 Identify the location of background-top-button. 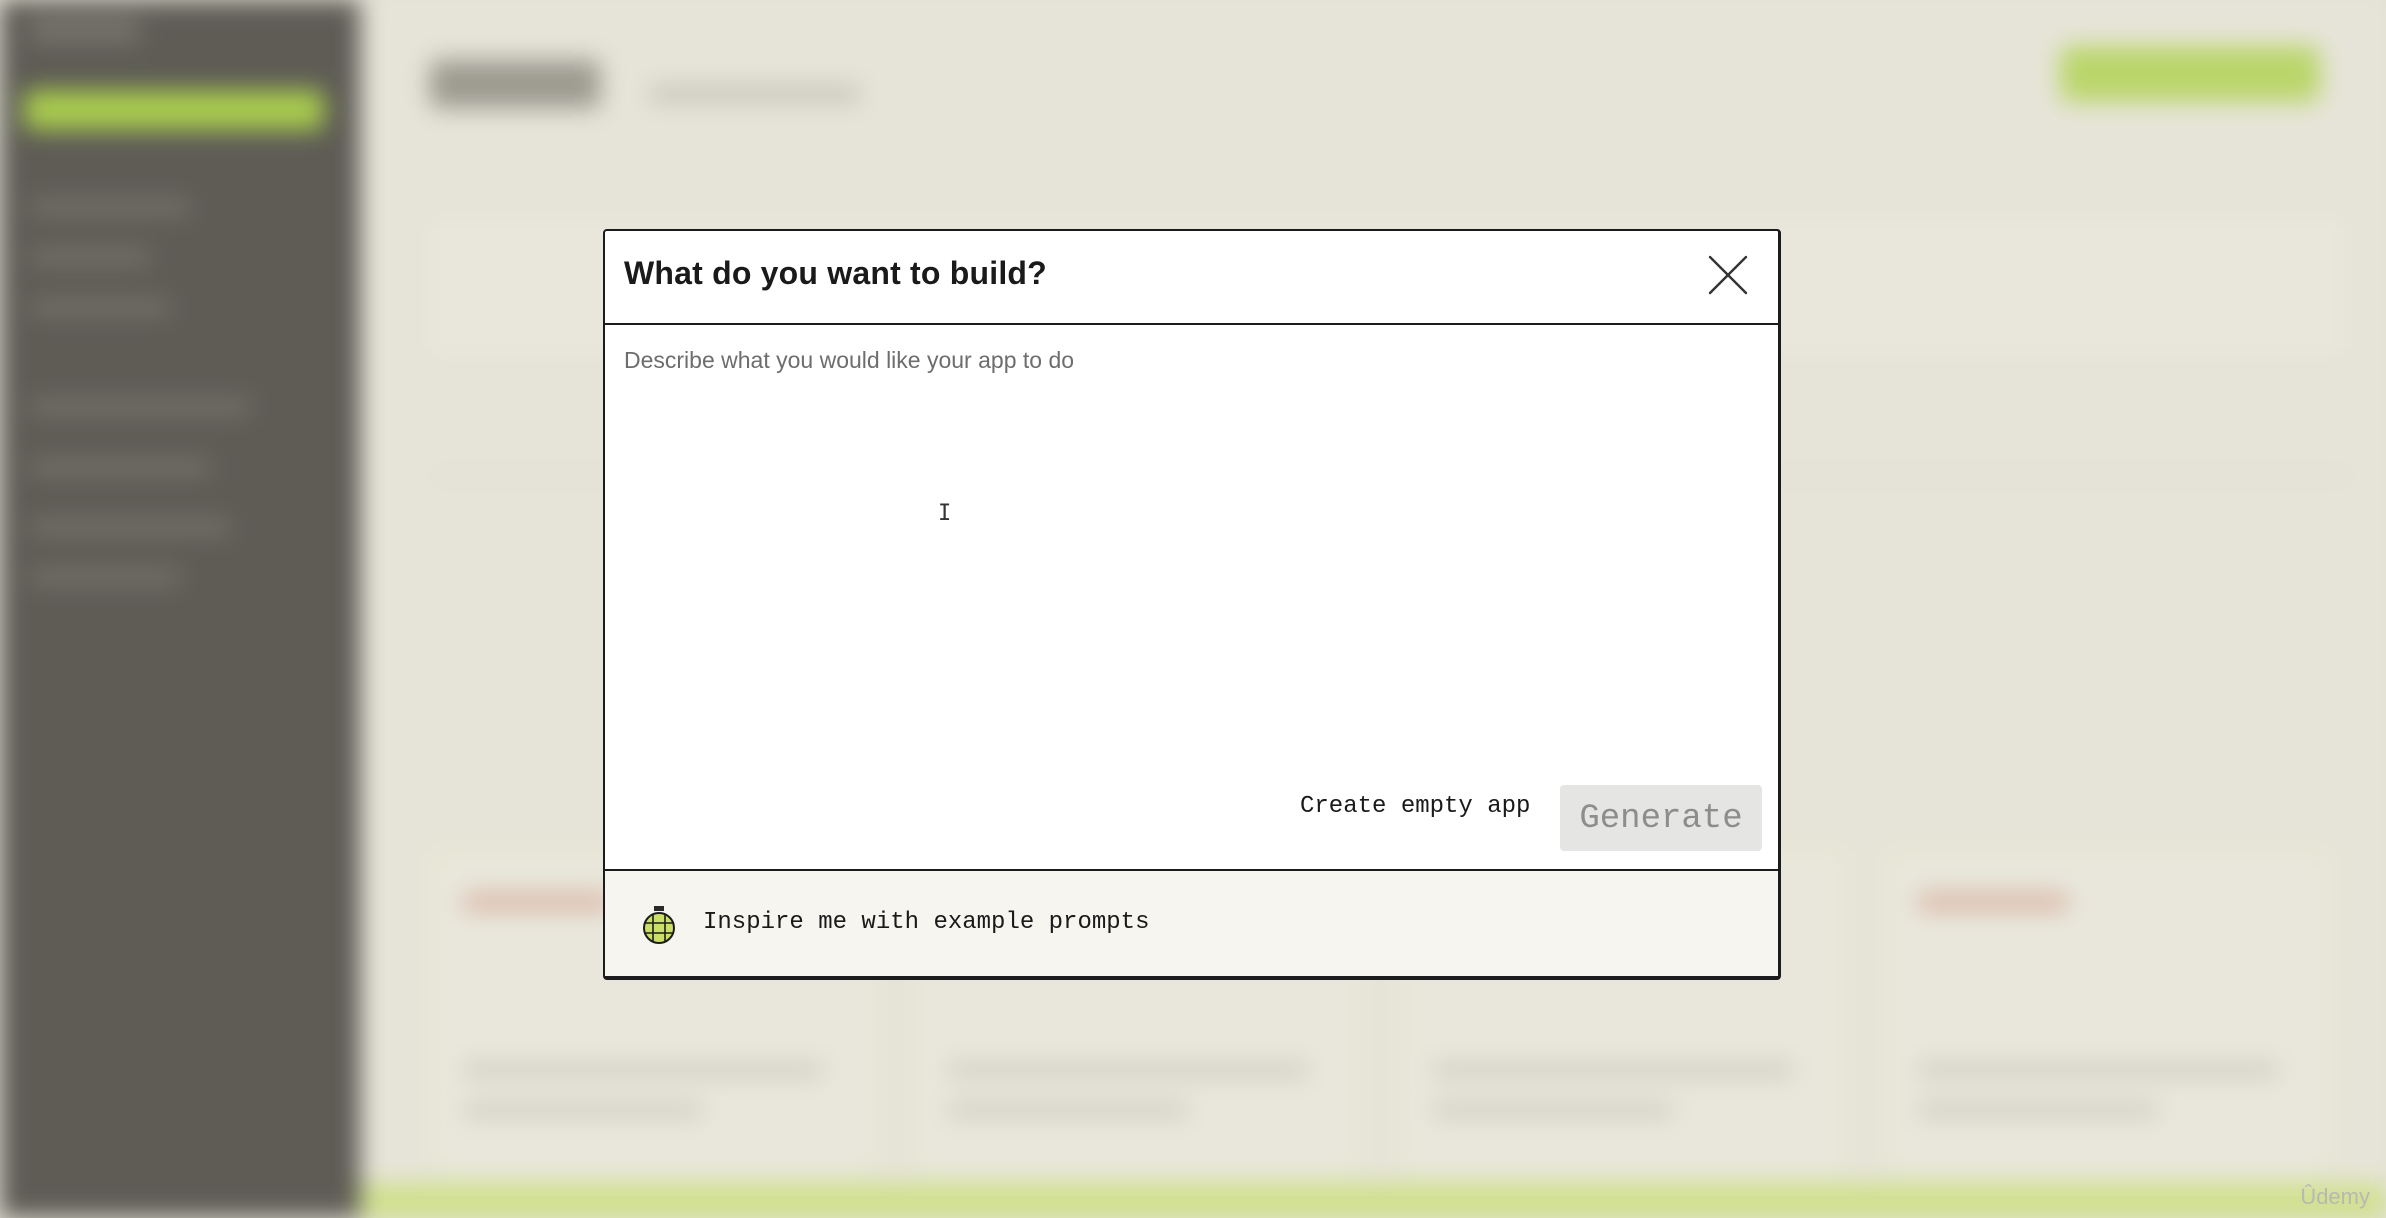
(2190, 74).